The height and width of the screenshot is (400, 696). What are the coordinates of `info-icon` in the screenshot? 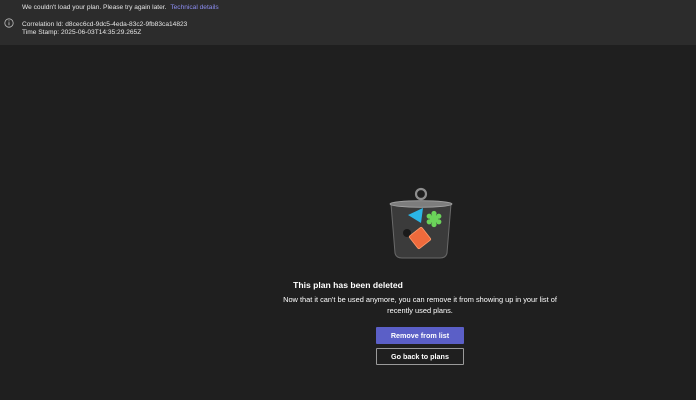 It's located at (9, 21).